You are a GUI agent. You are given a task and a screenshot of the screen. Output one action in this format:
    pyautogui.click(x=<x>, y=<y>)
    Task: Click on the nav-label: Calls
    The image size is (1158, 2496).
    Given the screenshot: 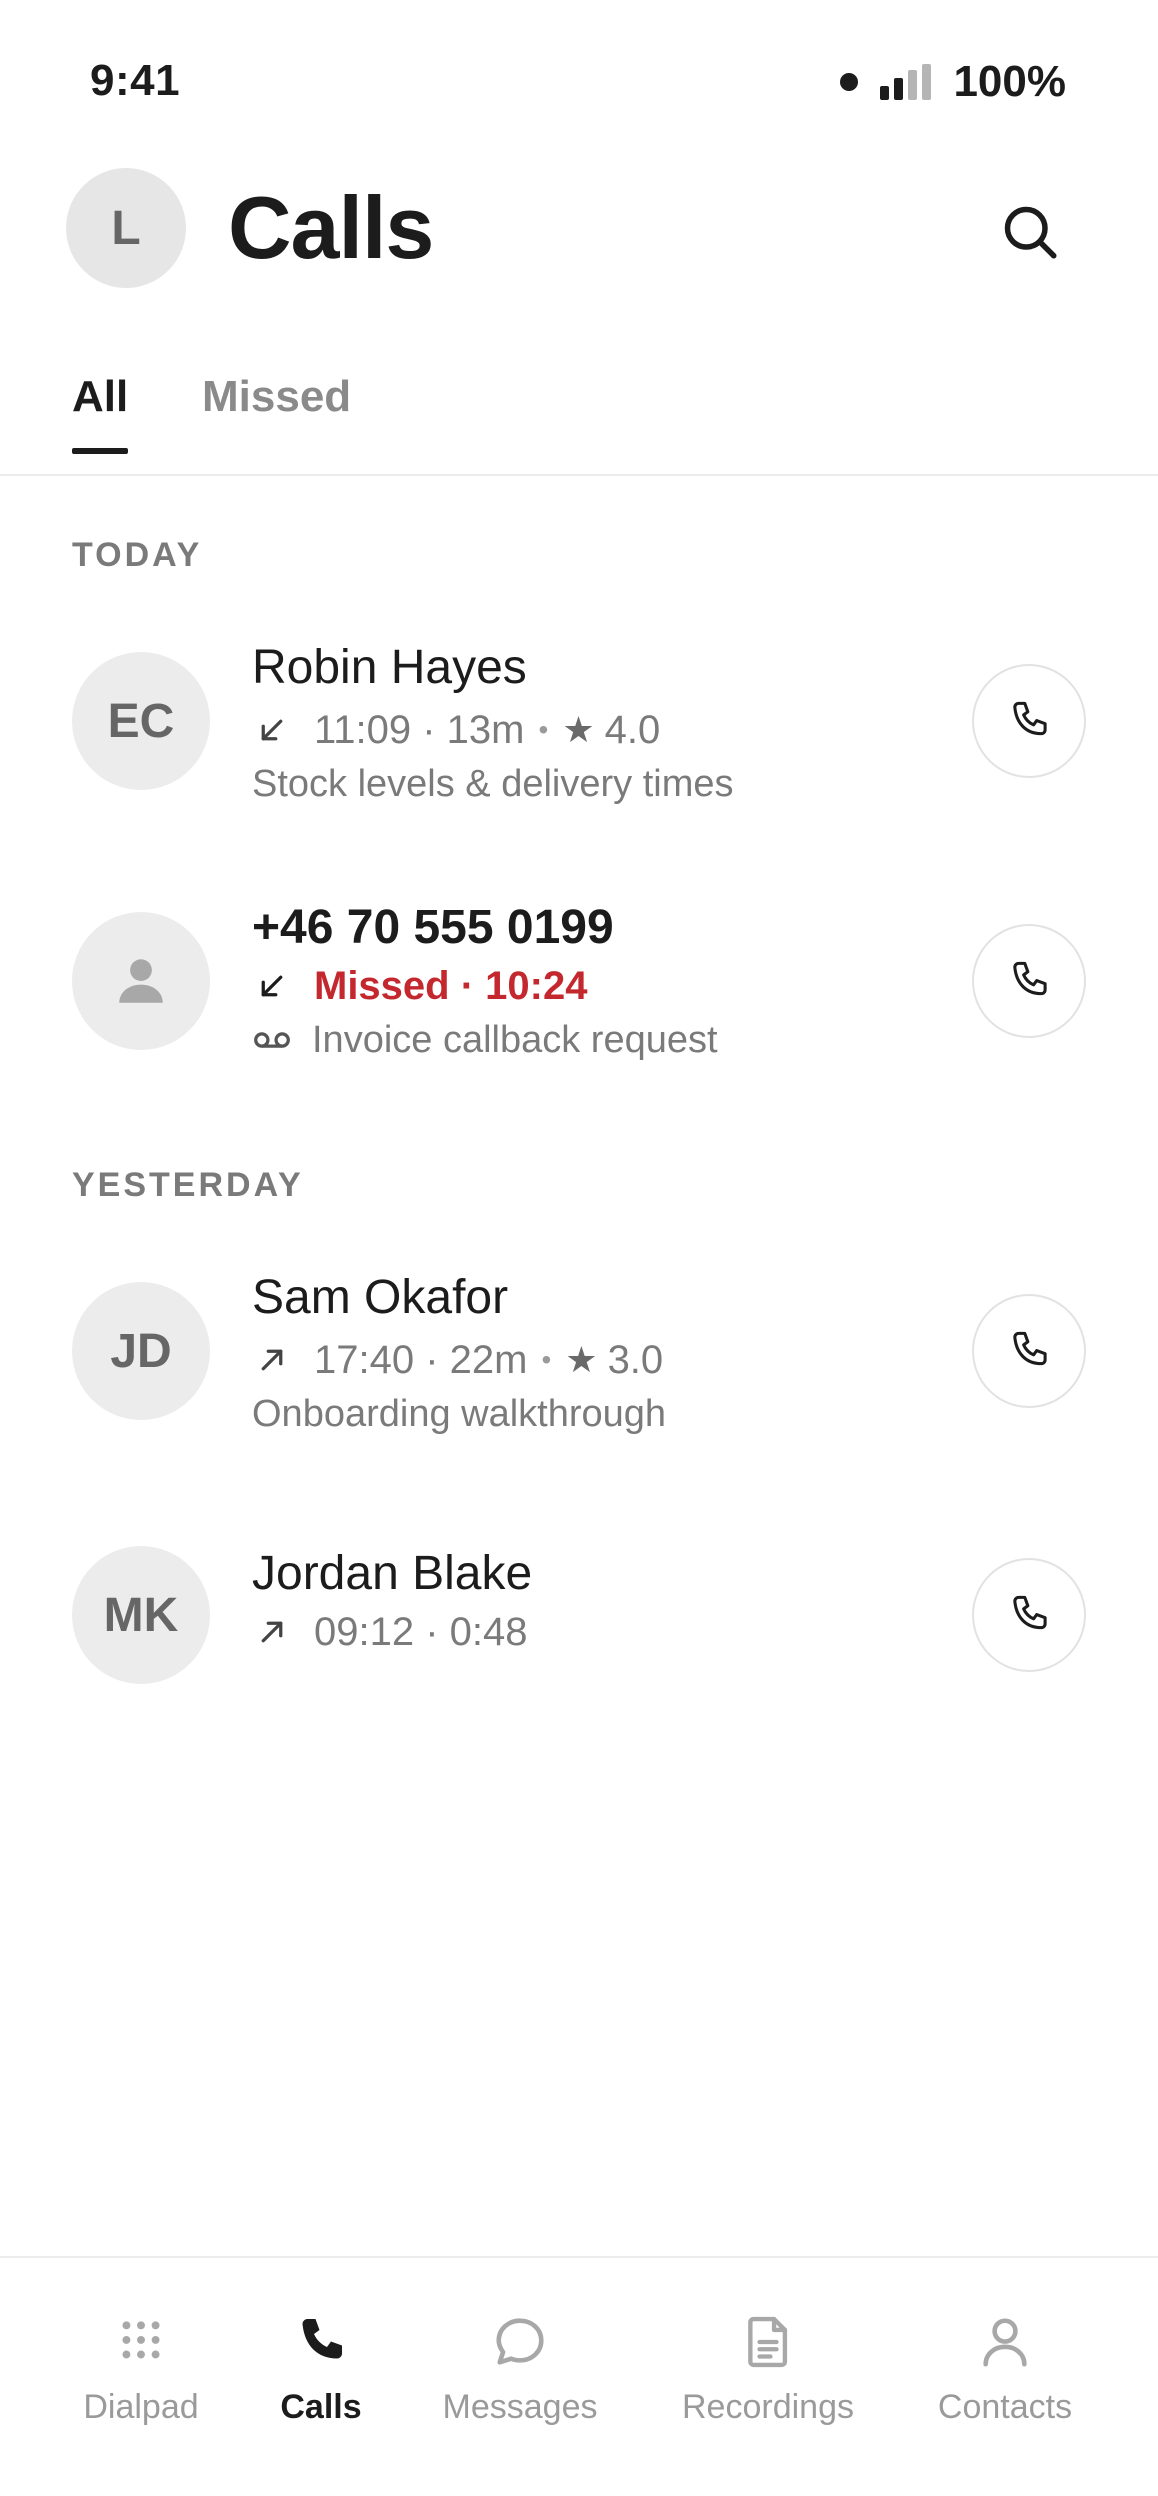 What is the action you would take?
    pyautogui.click(x=321, y=2407)
    